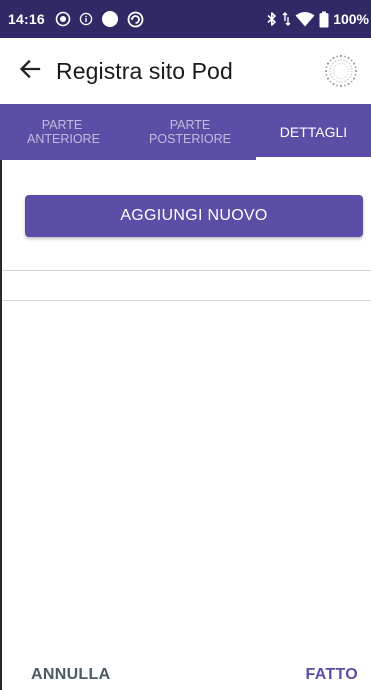 Image resolution: width=371 pixels, height=690 pixels. I want to click on back-button, so click(30, 71).